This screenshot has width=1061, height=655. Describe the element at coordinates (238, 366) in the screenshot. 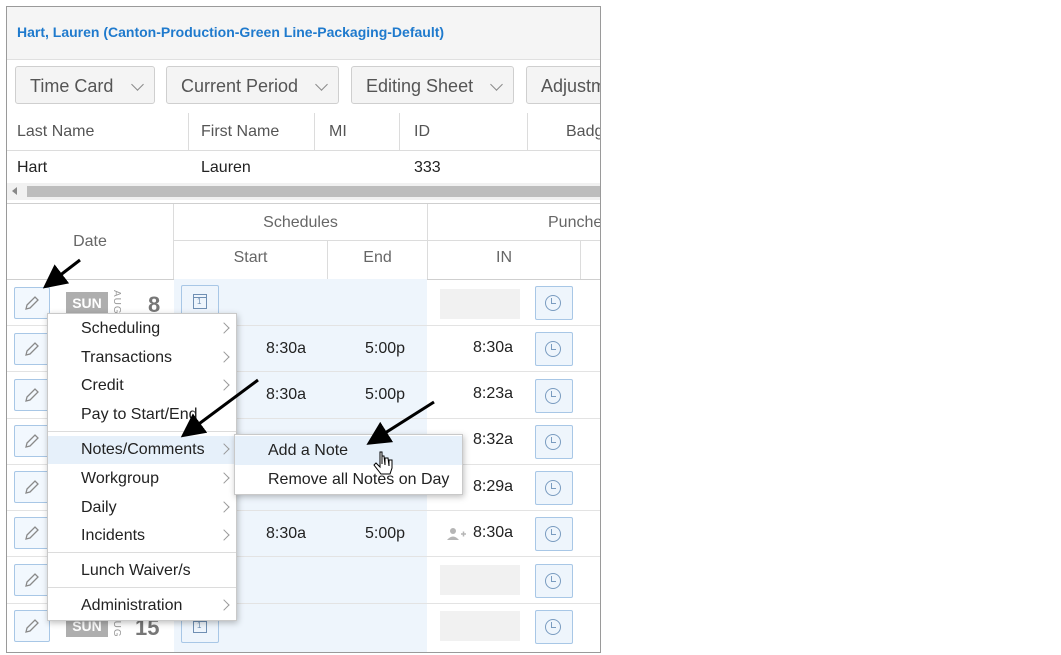

I see `annotation-overlay` at that location.